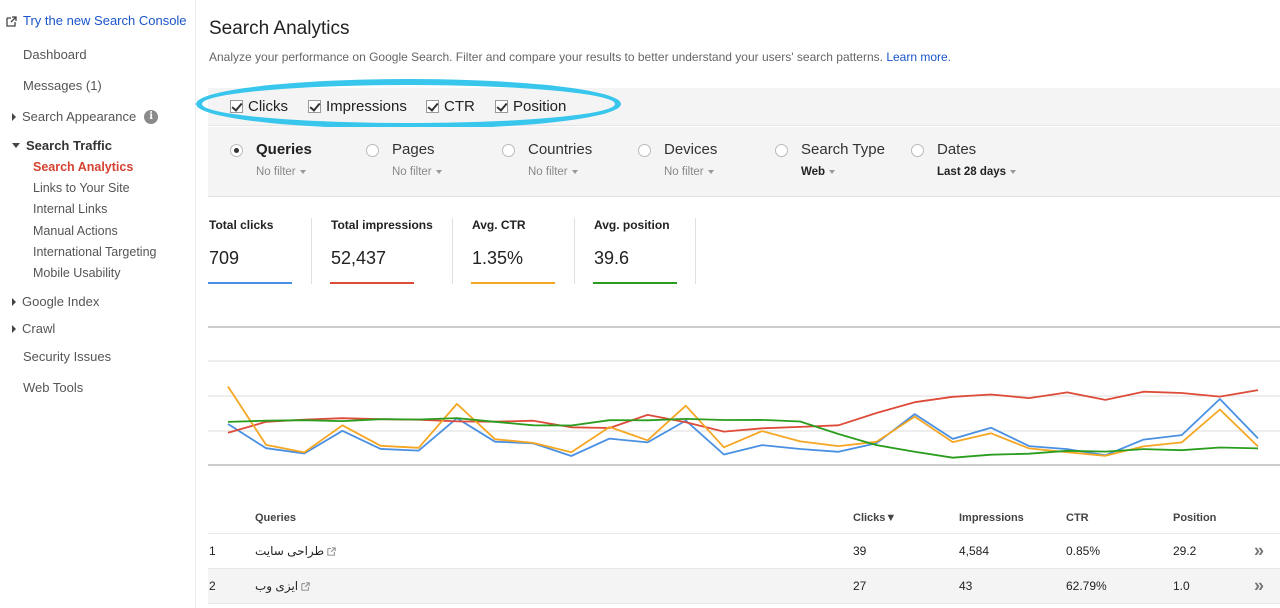 This screenshot has width=1280, height=608. I want to click on total-impressions-card: Total impressions 52,437, so click(392, 247).